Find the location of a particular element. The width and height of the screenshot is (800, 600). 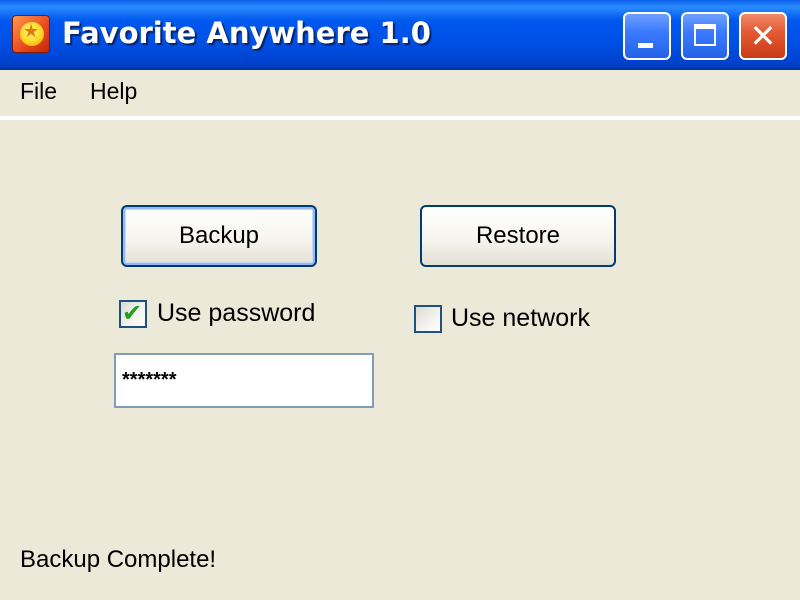

menu-file: File is located at coordinates (38, 91).